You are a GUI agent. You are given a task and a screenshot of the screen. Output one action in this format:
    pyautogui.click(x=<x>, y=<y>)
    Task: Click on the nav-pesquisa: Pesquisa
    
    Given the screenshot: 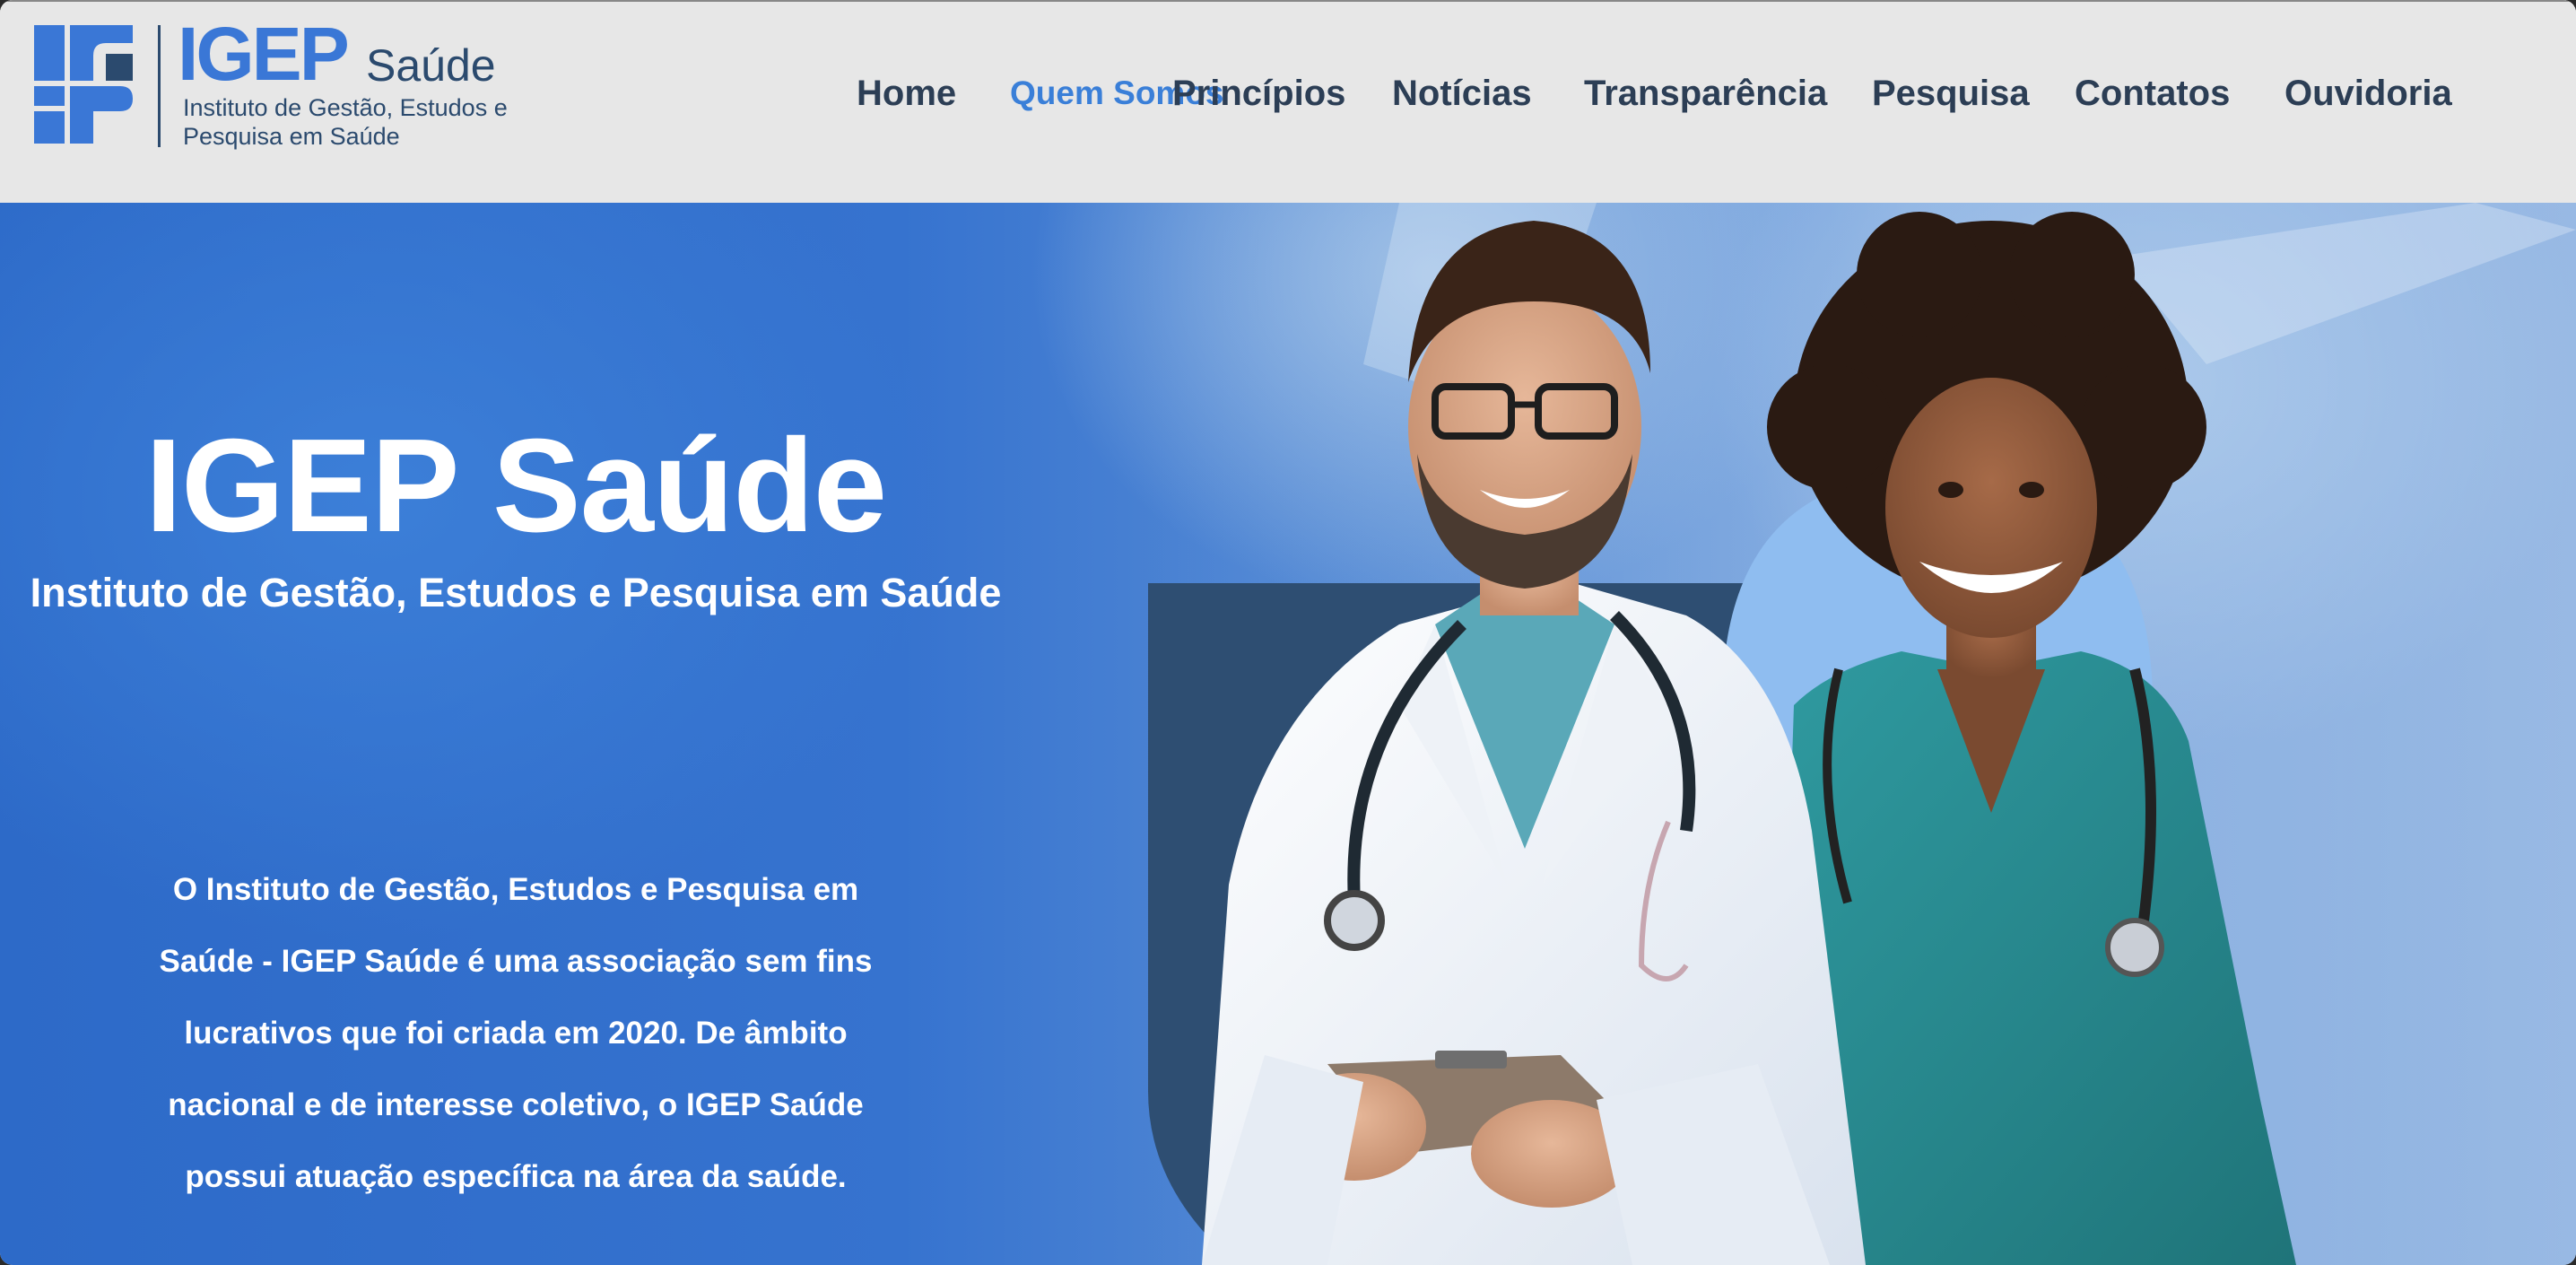 What is the action you would take?
    pyautogui.click(x=1951, y=93)
    